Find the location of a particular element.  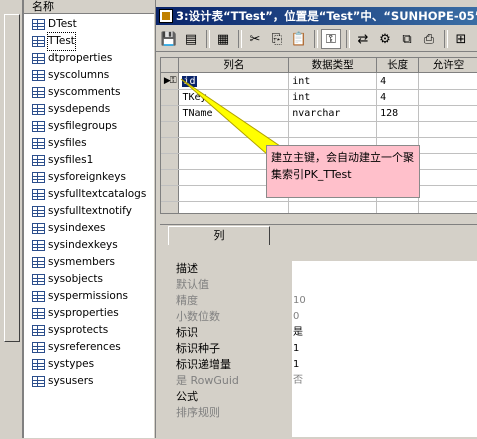

save-icon: 💾 is located at coordinates (169, 39).